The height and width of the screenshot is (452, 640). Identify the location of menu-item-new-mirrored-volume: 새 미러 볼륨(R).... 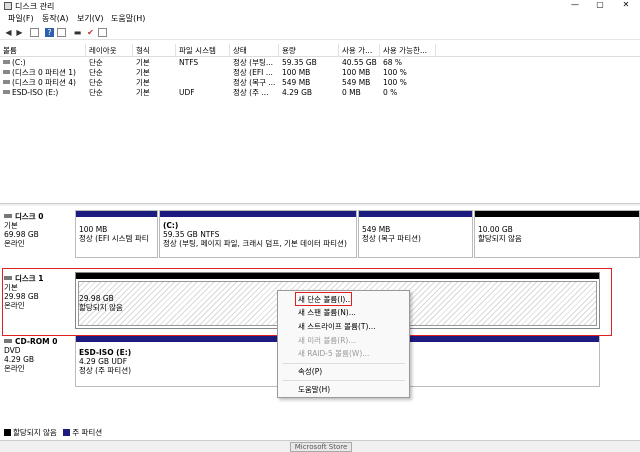
(326, 341).